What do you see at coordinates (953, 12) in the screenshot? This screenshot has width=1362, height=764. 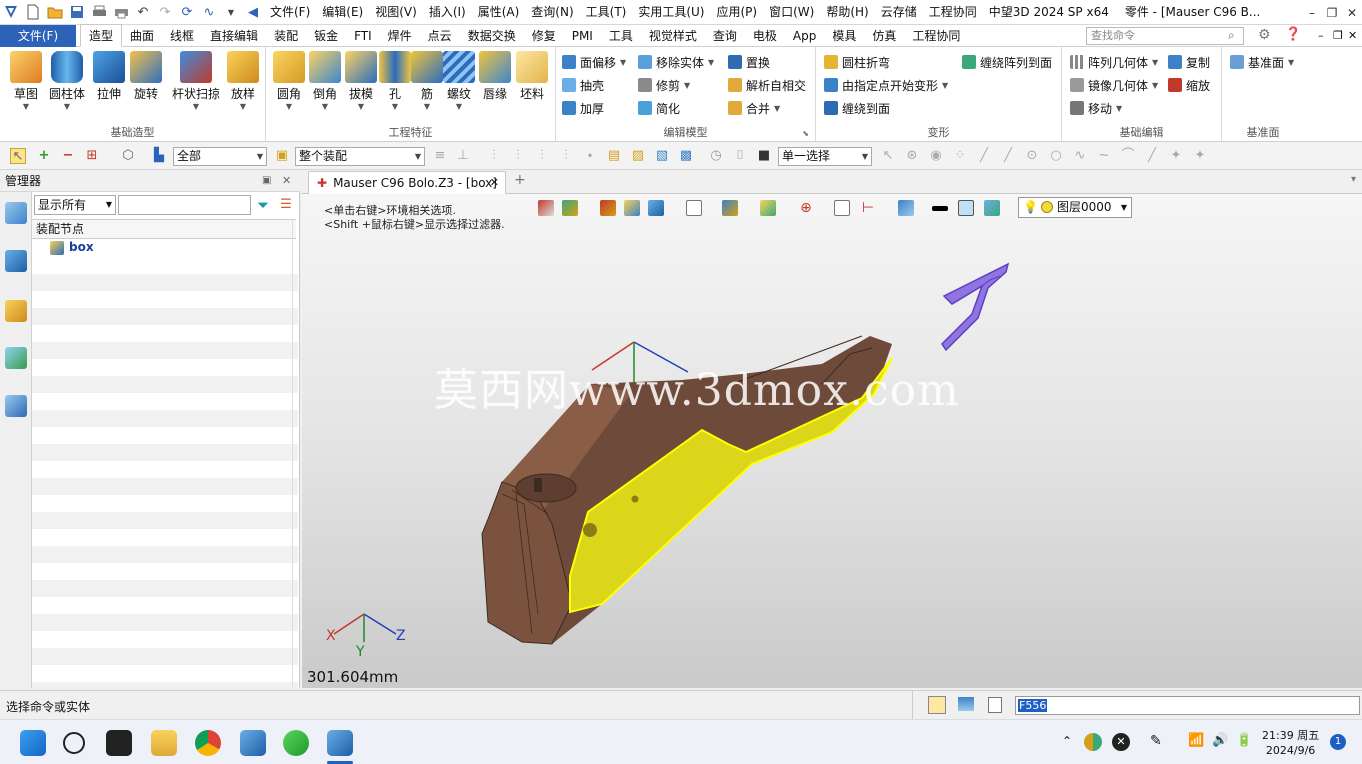 I see `menu-collab: 工程协同` at bounding box center [953, 12].